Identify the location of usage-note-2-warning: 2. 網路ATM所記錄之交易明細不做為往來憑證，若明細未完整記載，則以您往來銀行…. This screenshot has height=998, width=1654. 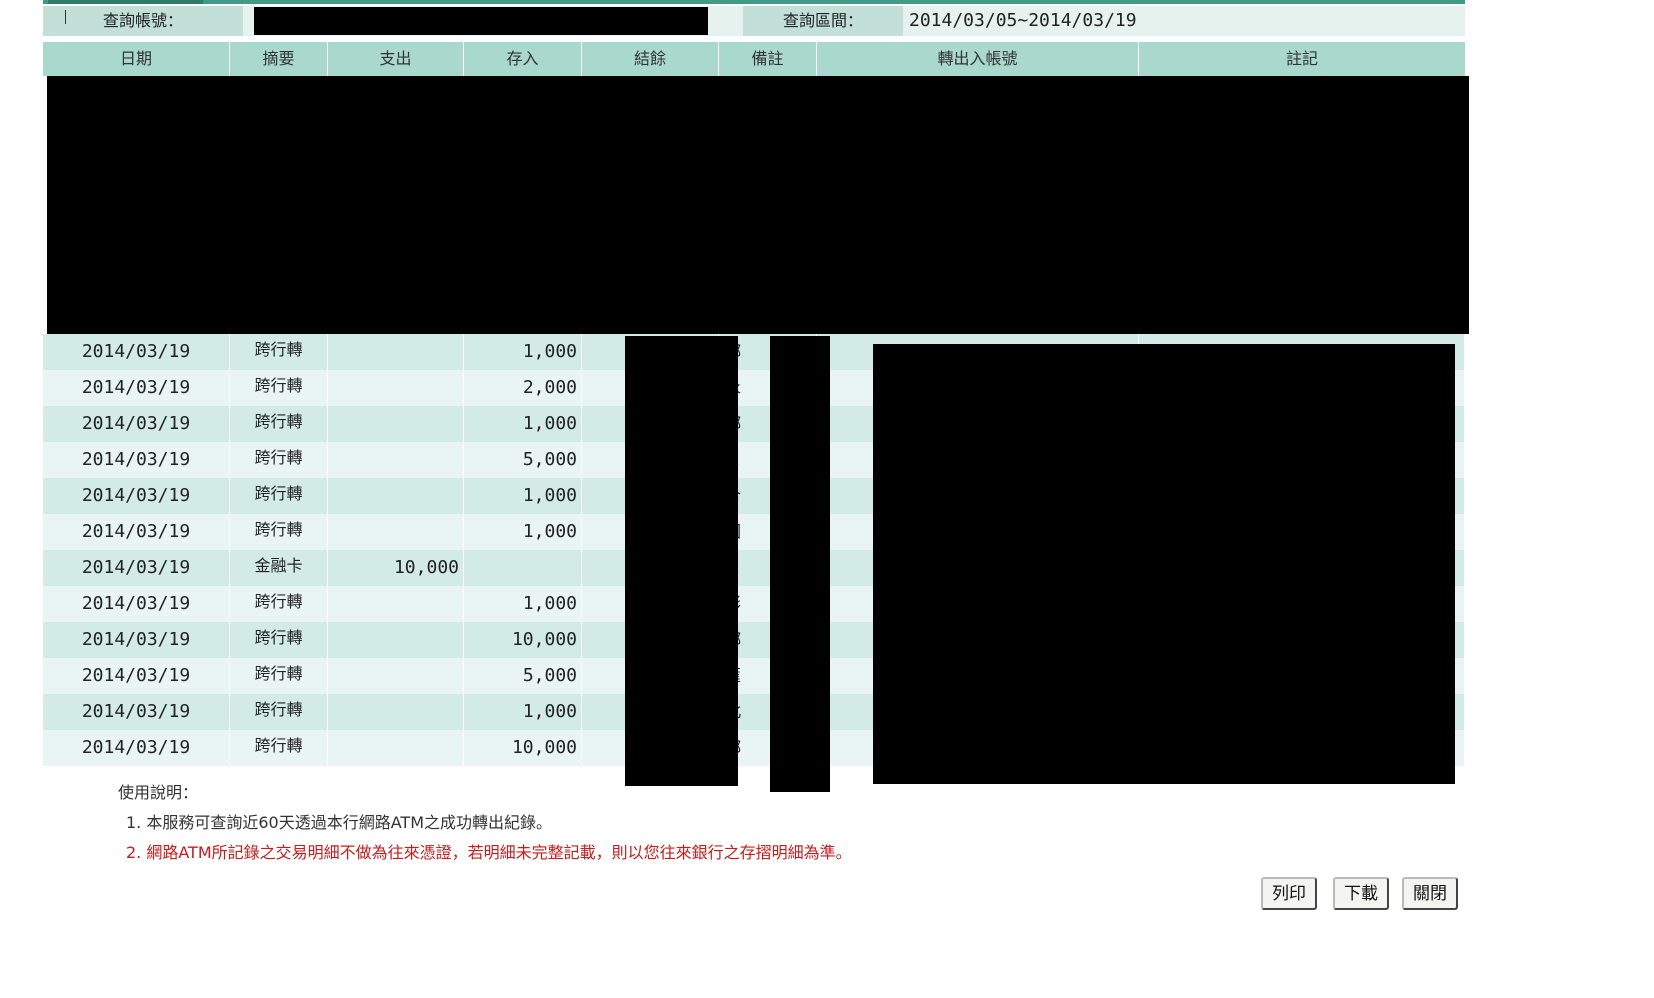
(489, 852).